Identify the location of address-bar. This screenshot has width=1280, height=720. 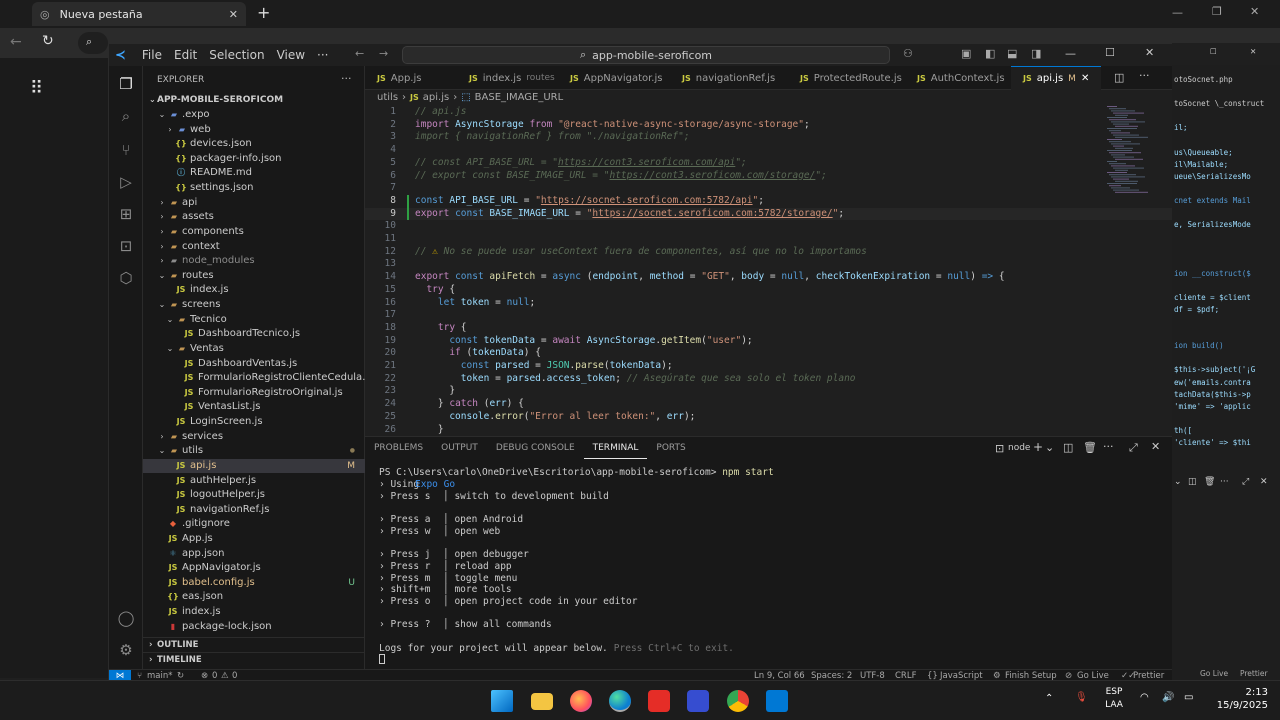
(93, 43).